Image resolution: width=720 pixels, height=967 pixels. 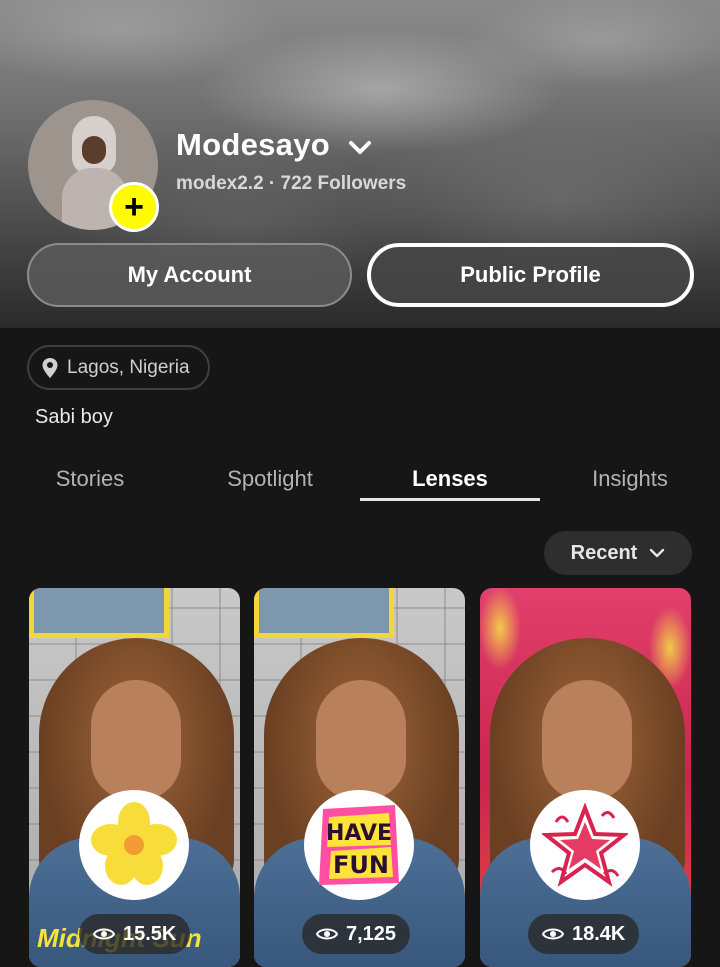 I want to click on tab-insights: Insights, so click(x=630, y=479).